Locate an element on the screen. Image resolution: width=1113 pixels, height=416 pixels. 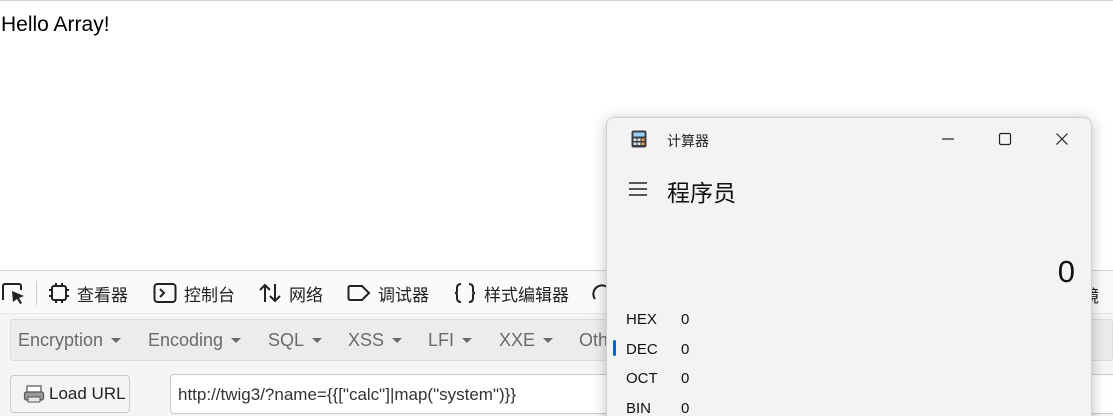
menu-other: Oth is located at coordinates (593, 340).